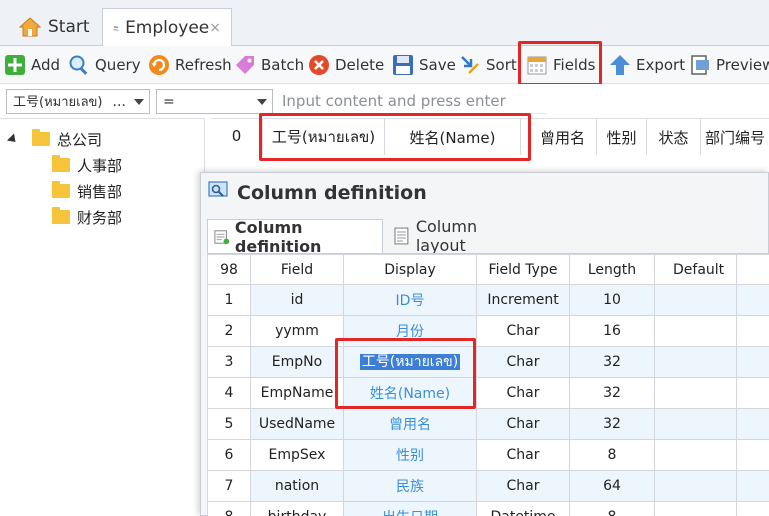  Describe the element at coordinates (346, 65) in the screenshot. I see `delete-button: Delete` at that location.